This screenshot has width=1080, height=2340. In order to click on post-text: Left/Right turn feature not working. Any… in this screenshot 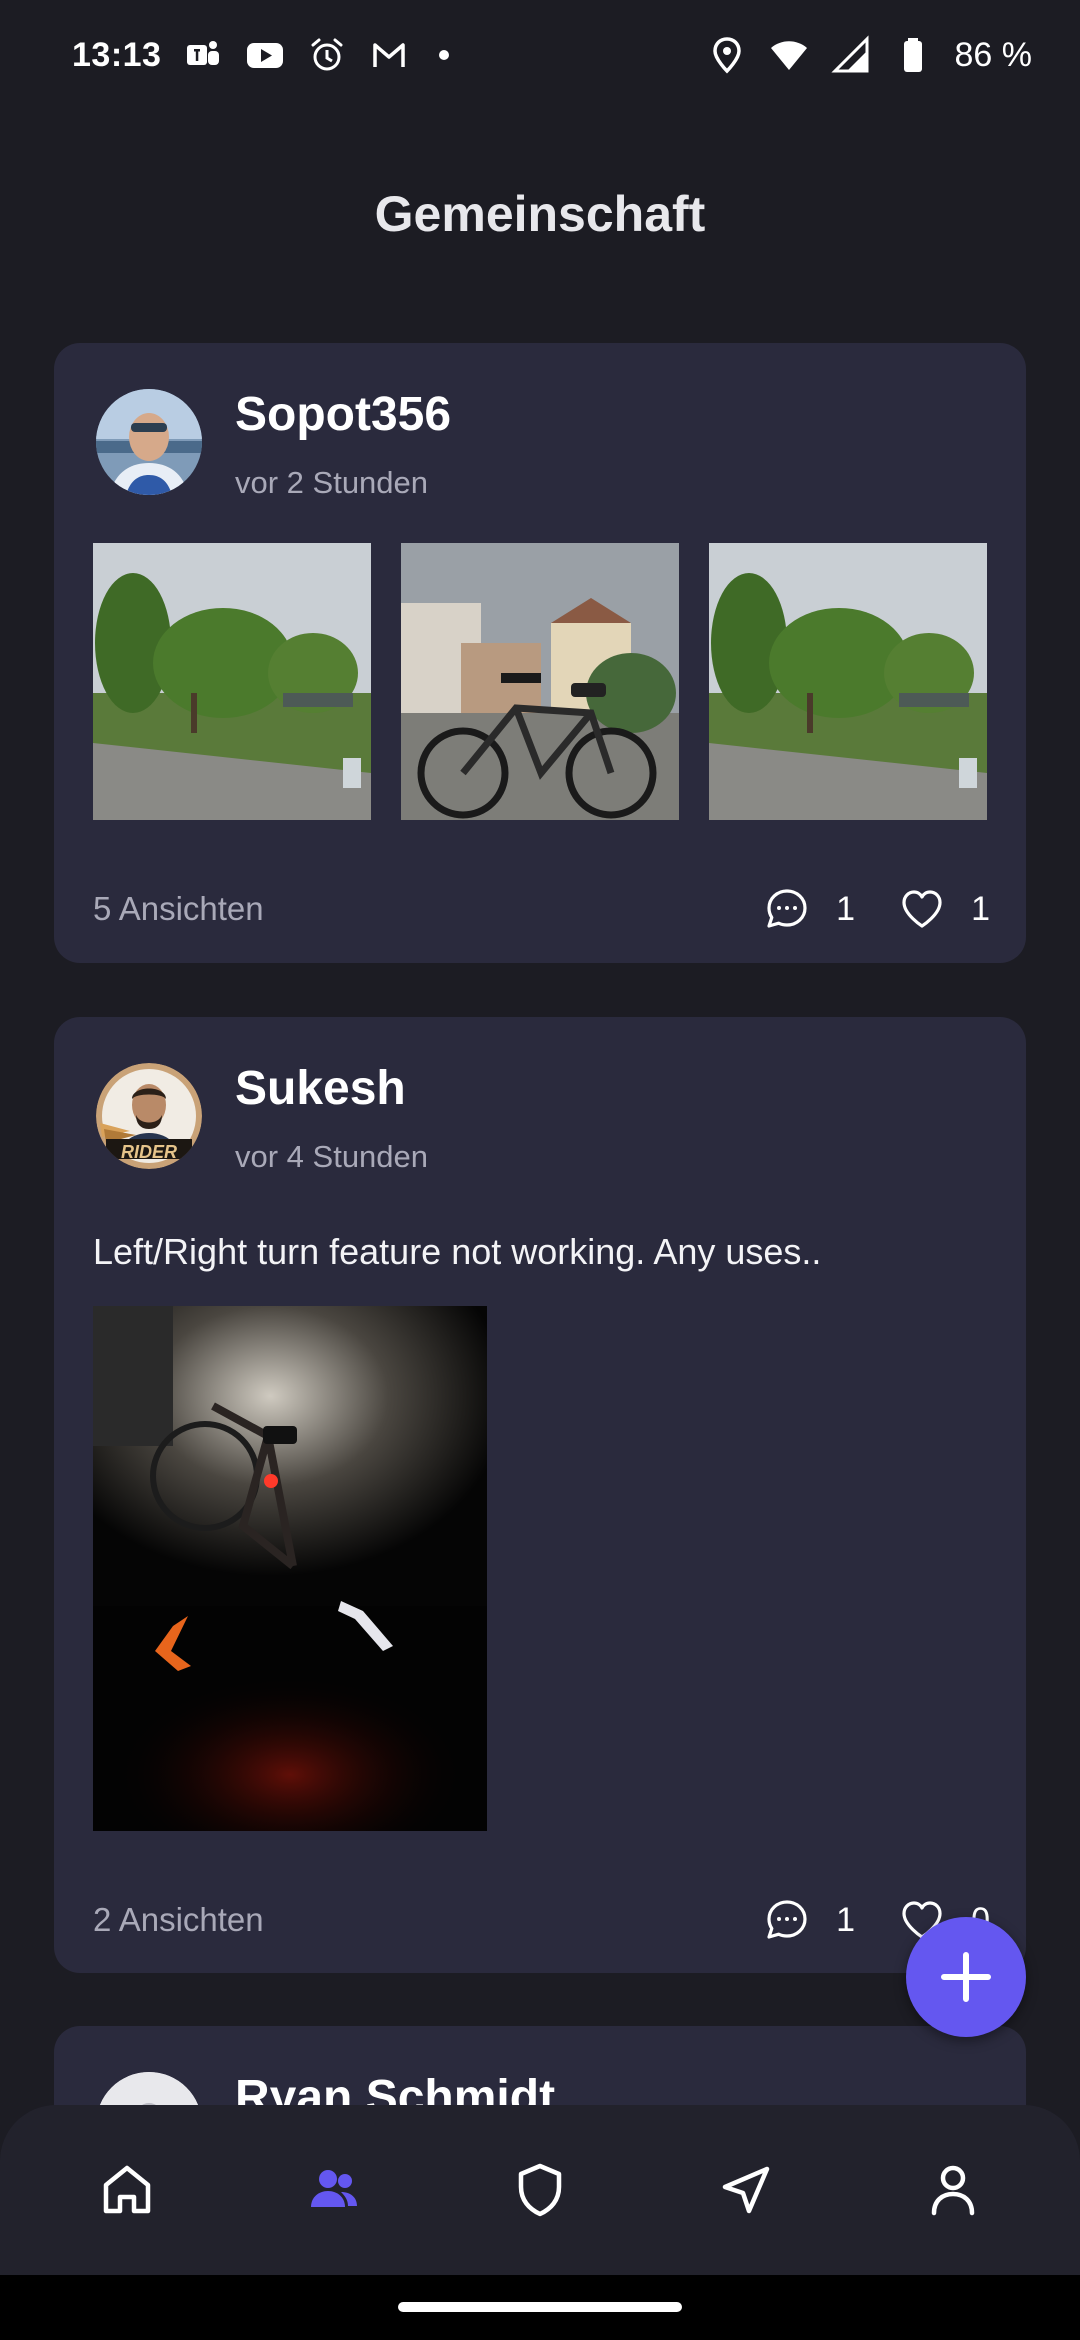, I will do `click(457, 1251)`.